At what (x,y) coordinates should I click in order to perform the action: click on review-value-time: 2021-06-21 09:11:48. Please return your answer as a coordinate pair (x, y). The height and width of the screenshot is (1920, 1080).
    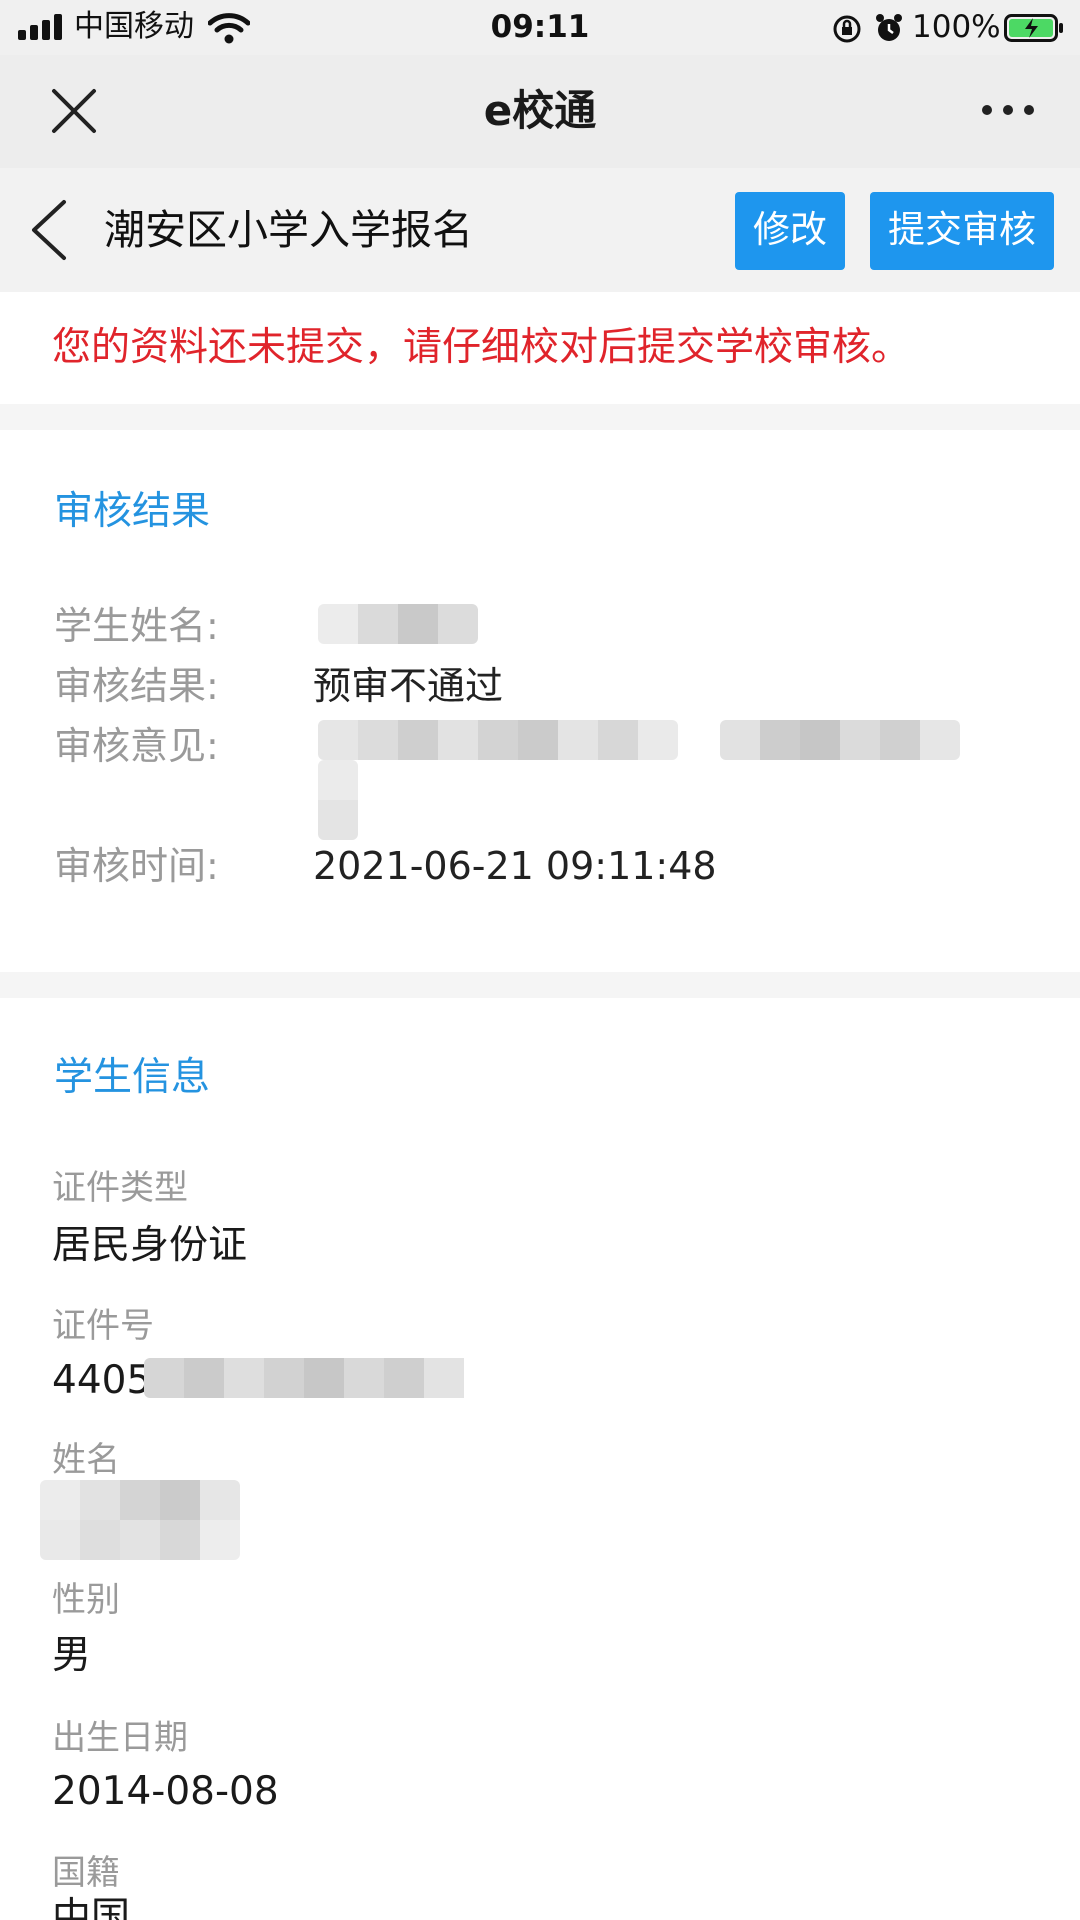
    Looking at the image, I should click on (515, 866).